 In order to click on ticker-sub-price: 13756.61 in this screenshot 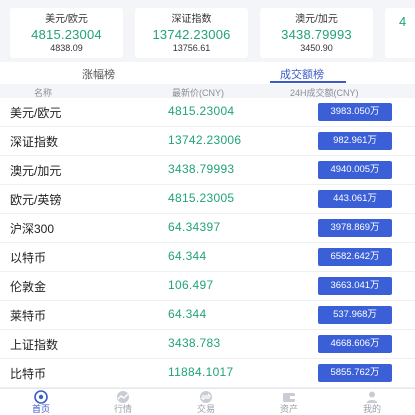, I will do `click(191, 48)`.